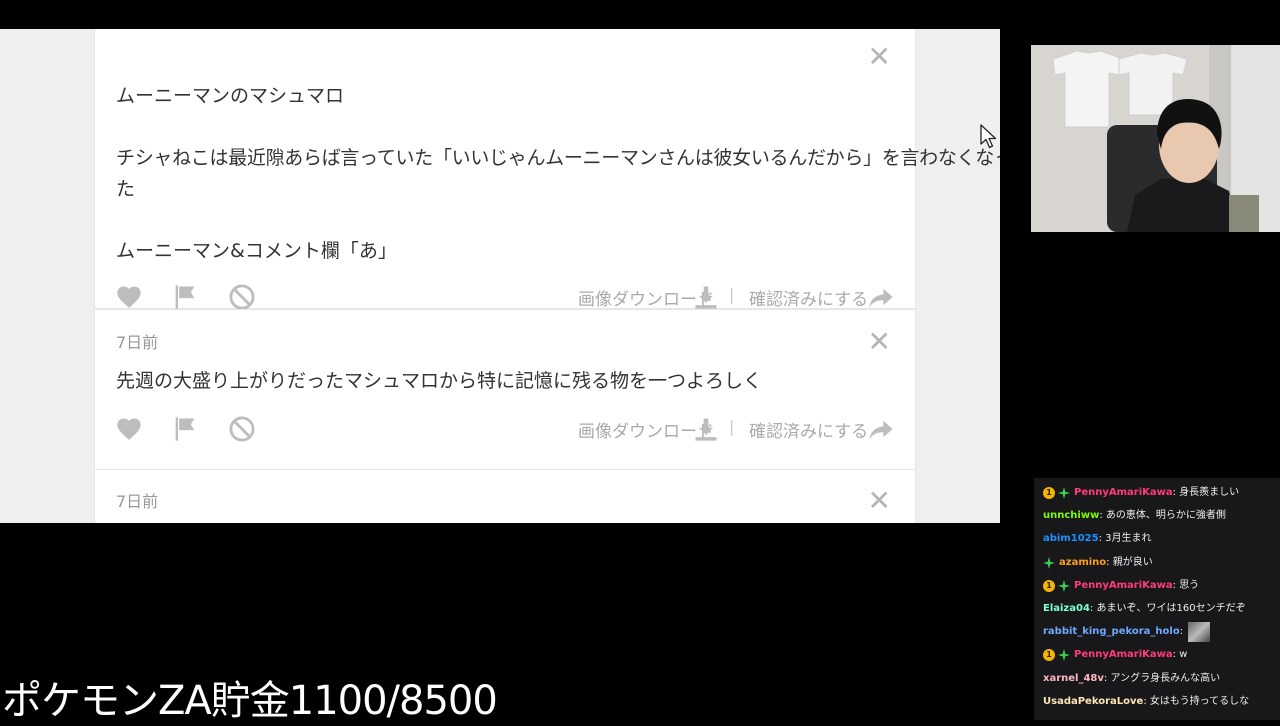  Describe the element at coordinates (1093, 702) in the screenshot. I see `chat-username: UsadaPekoraLove` at that location.